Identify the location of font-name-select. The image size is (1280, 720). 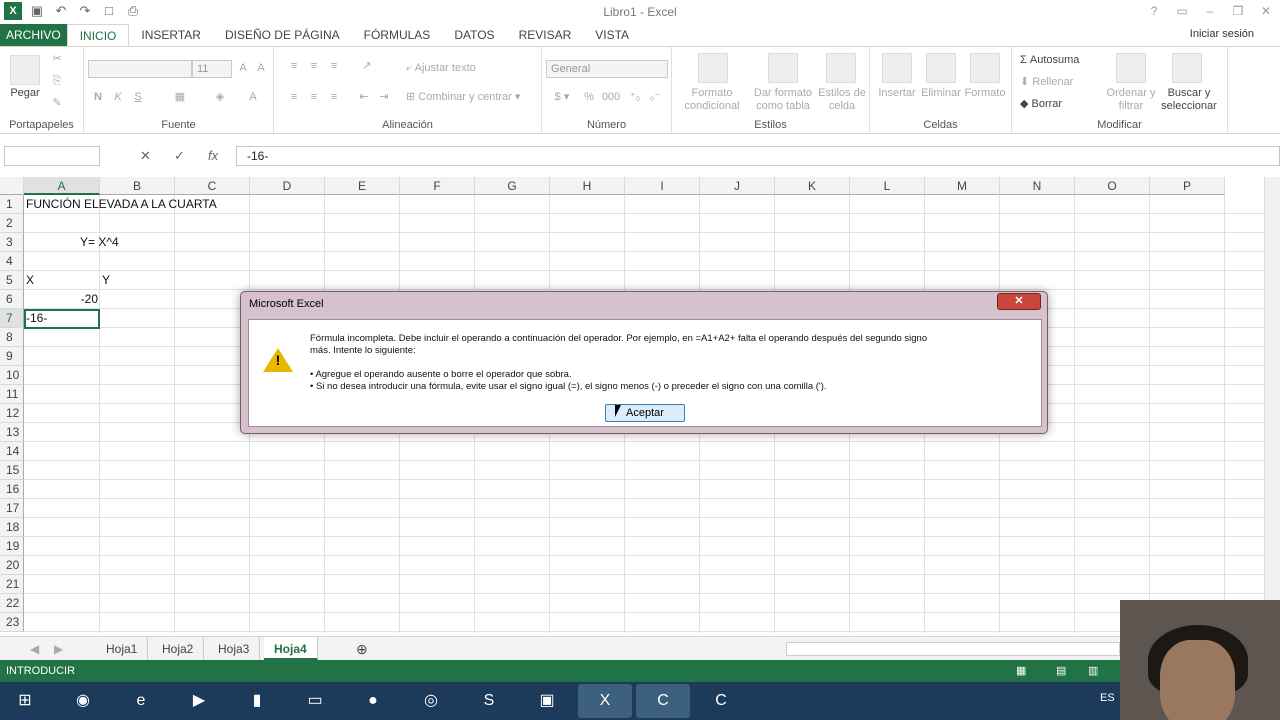
(140, 69).